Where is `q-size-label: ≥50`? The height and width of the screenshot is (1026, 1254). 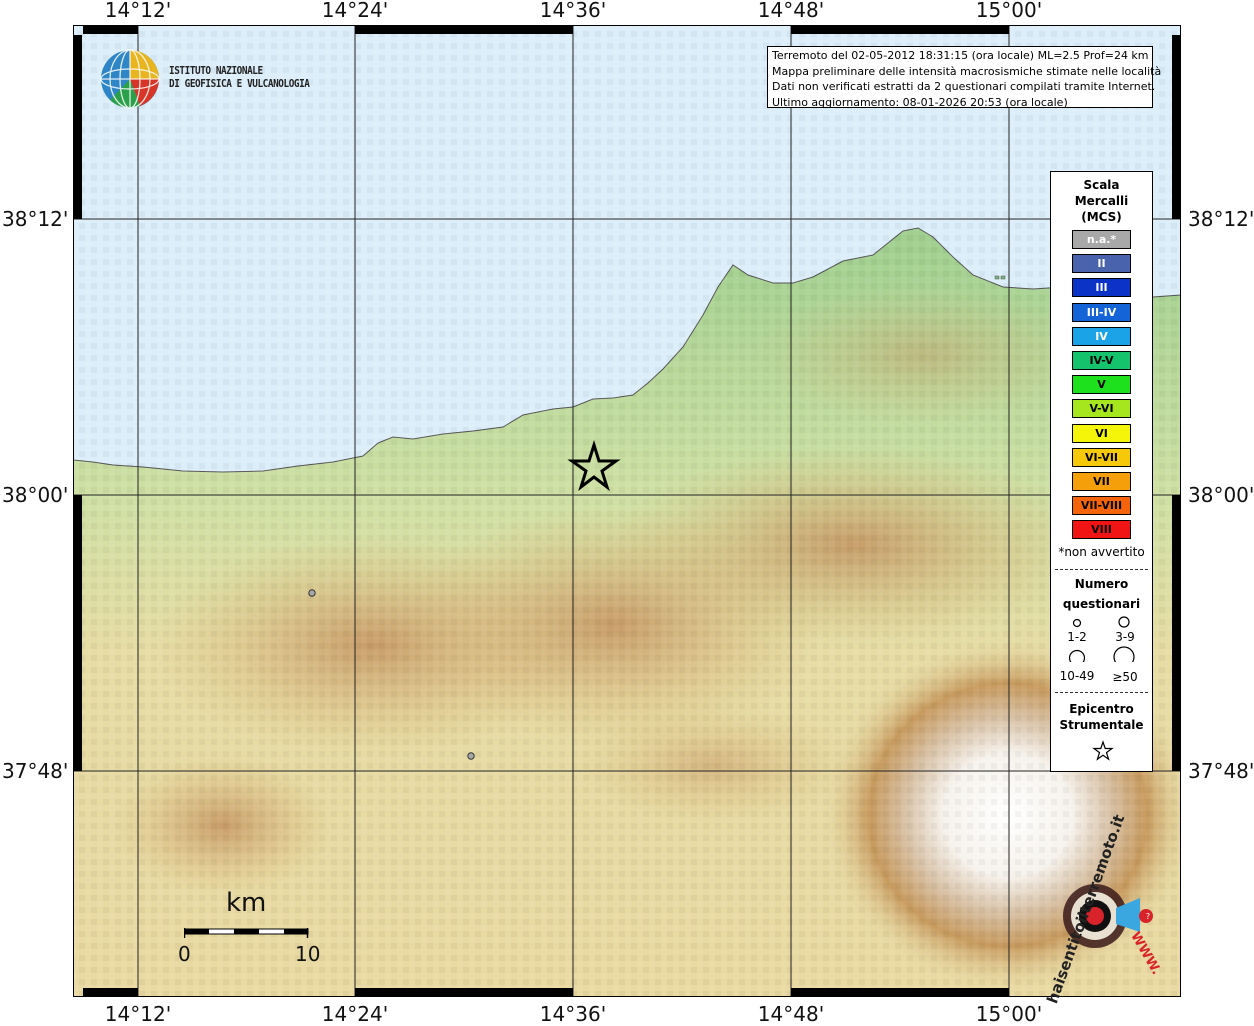 q-size-label: ≥50 is located at coordinates (1125, 677).